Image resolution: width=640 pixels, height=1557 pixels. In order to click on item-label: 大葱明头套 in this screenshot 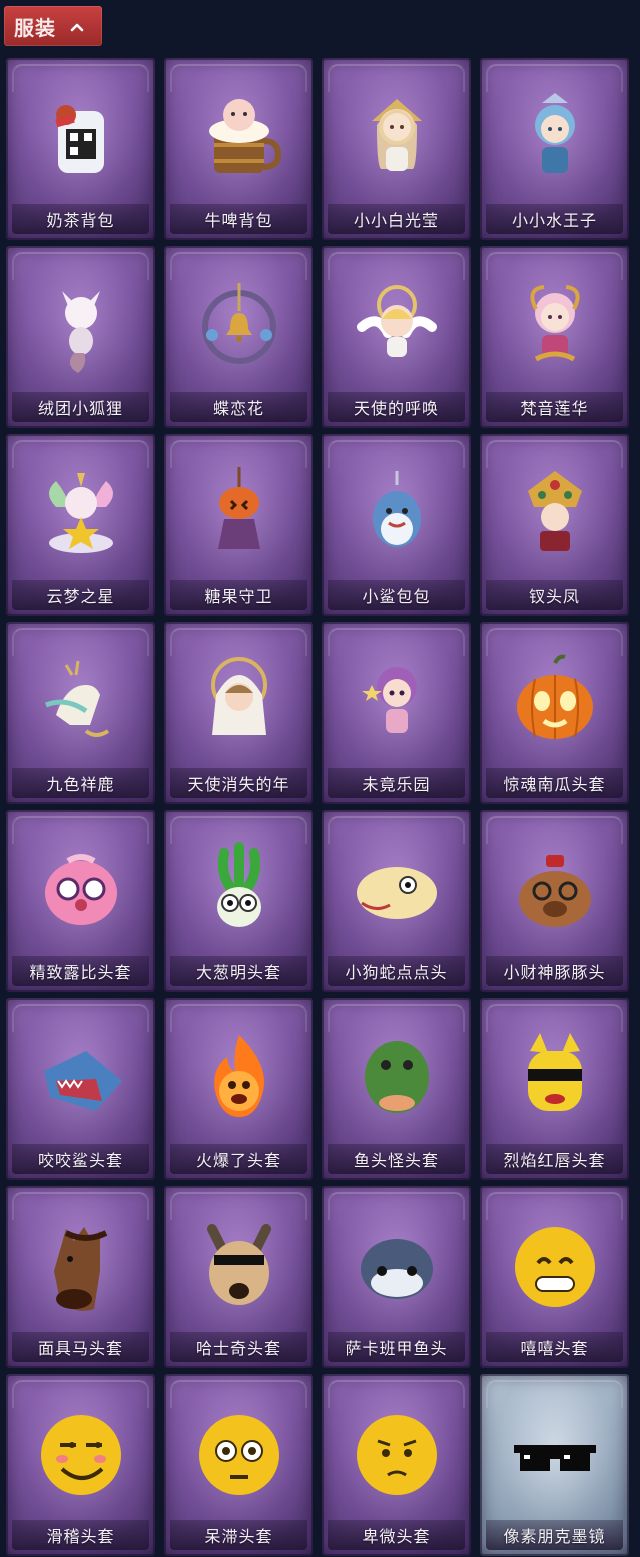, I will do `click(238, 971)`.